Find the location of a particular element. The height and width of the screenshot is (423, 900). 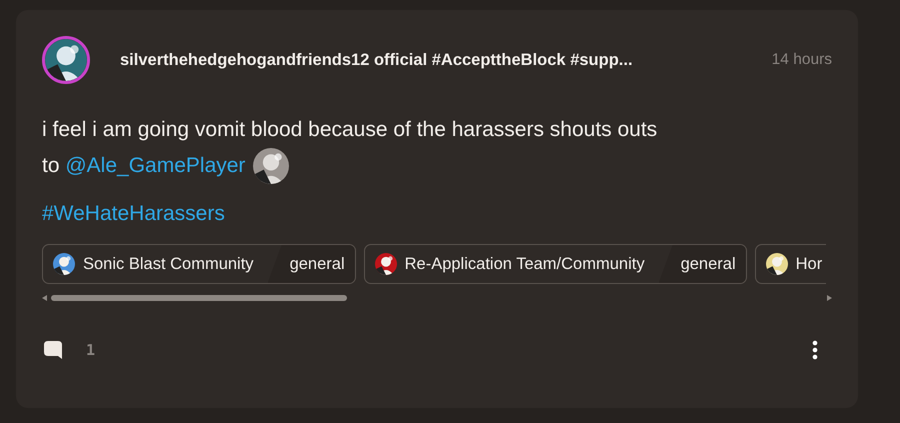

community-name: Sonic Blast Community is located at coordinates (169, 264).